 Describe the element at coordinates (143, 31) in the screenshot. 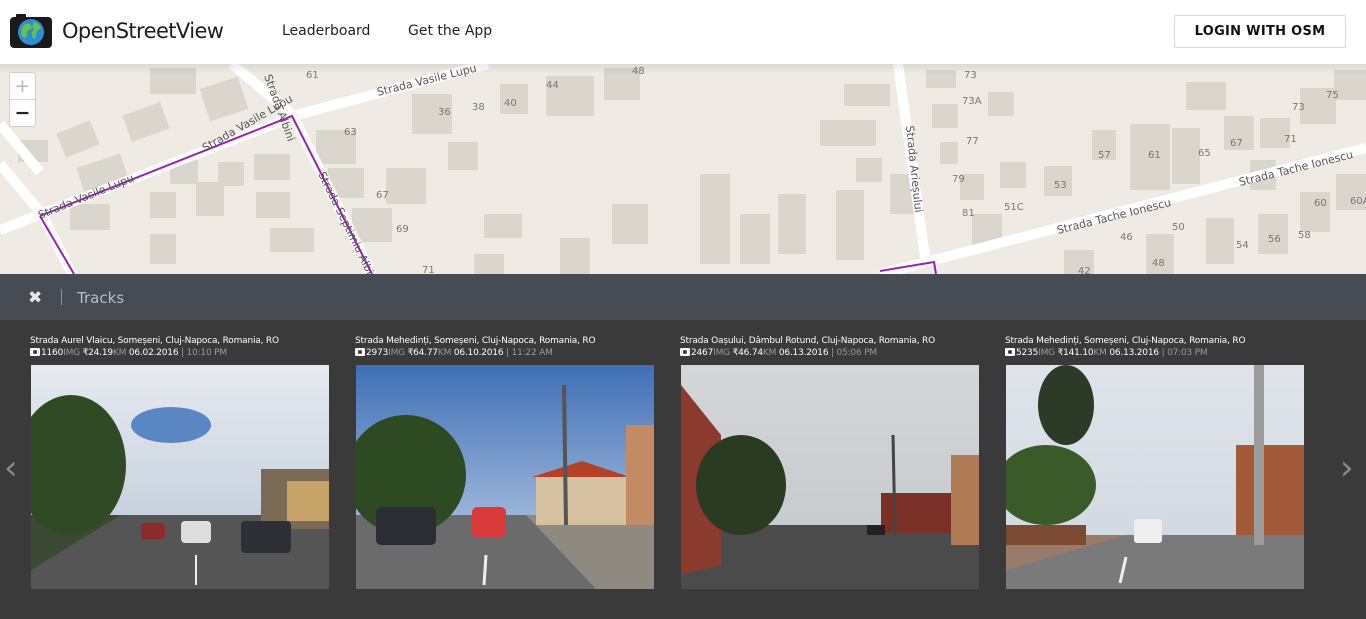

I see `logo-text: OpenStreetView` at that location.